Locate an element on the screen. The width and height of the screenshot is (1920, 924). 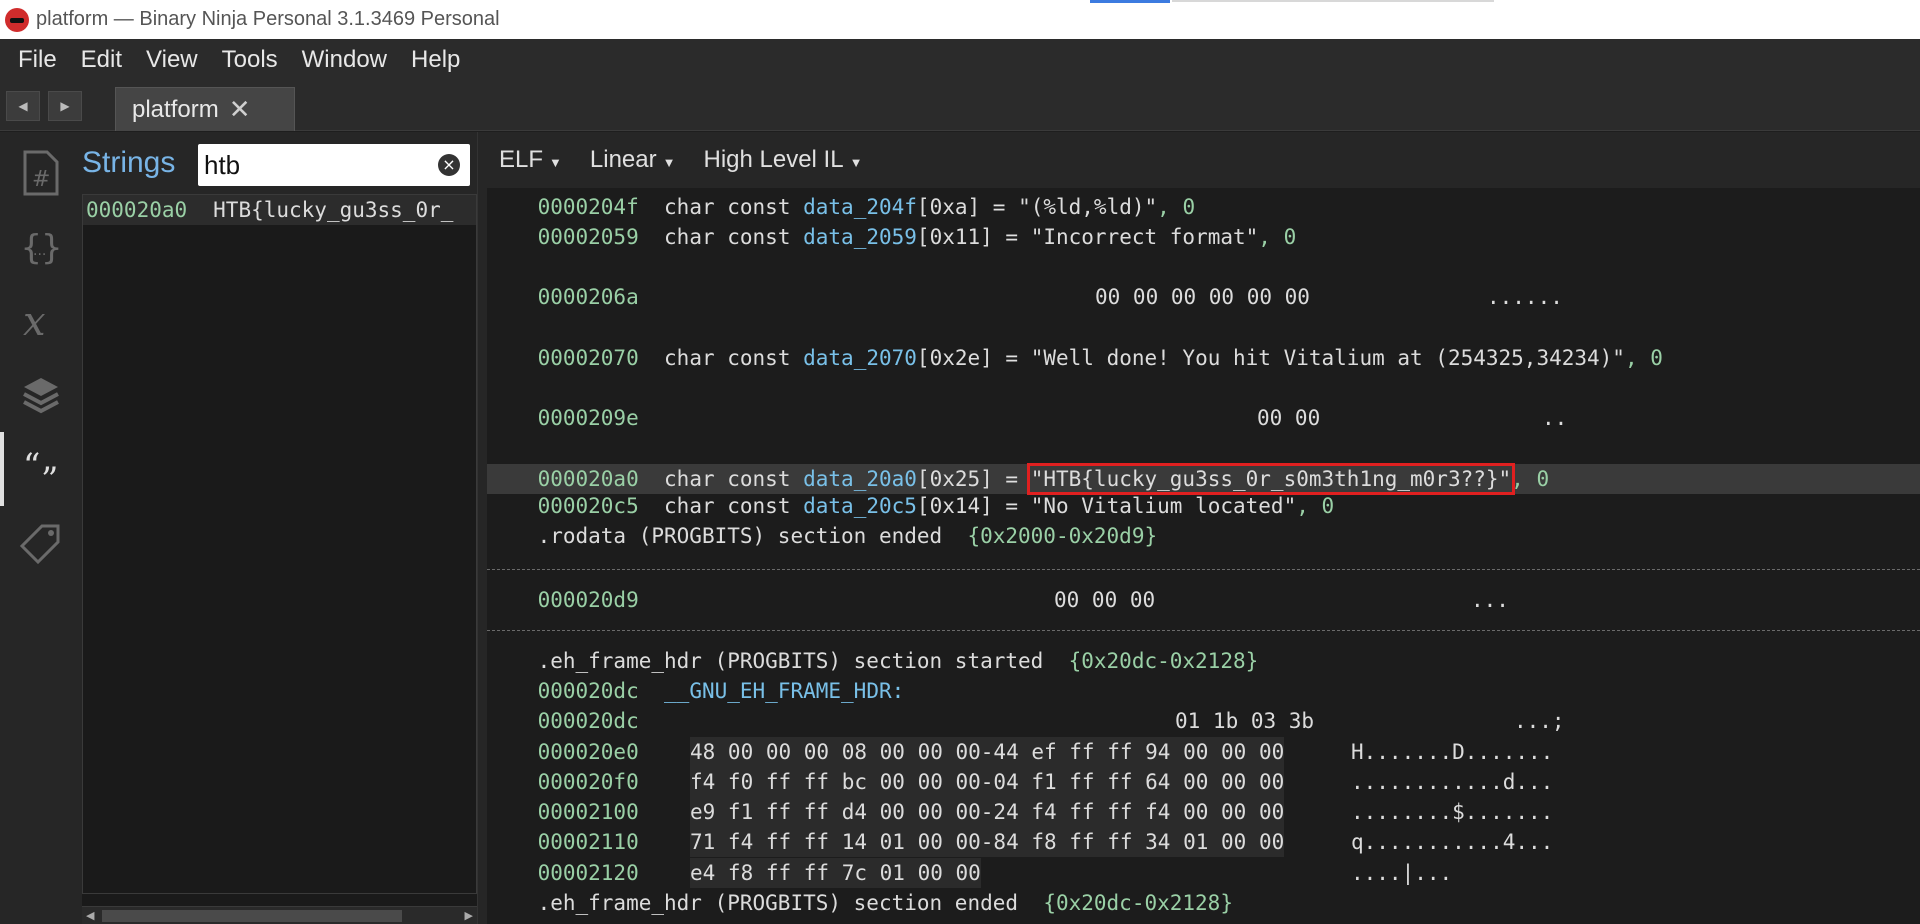
data-symbol: data_2059 is located at coordinates (860, 237).